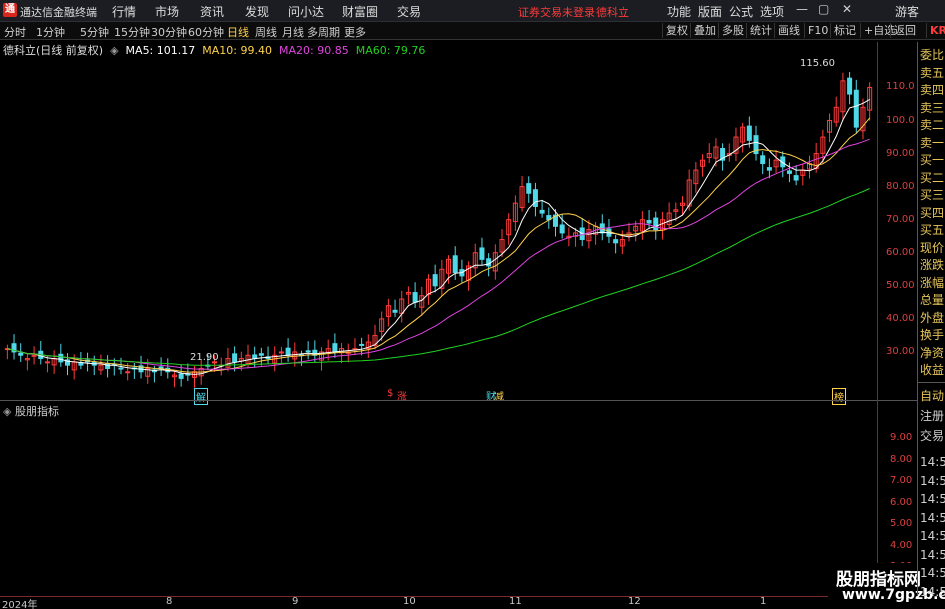 Image resolution: width=945 pixels, height=609 pixels. Describe the element at coordinates (238, 32) in the screenshot. I see `period-daily: 日线` at that location.